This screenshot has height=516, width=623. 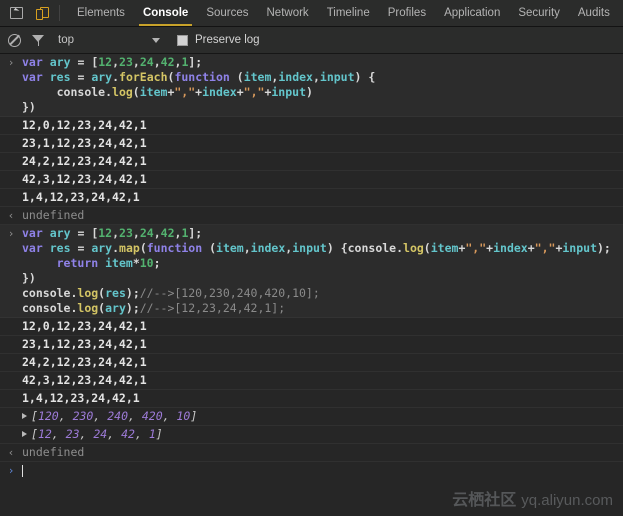 I want to click on execution-context-selector: top, so click(x=66, y=40).